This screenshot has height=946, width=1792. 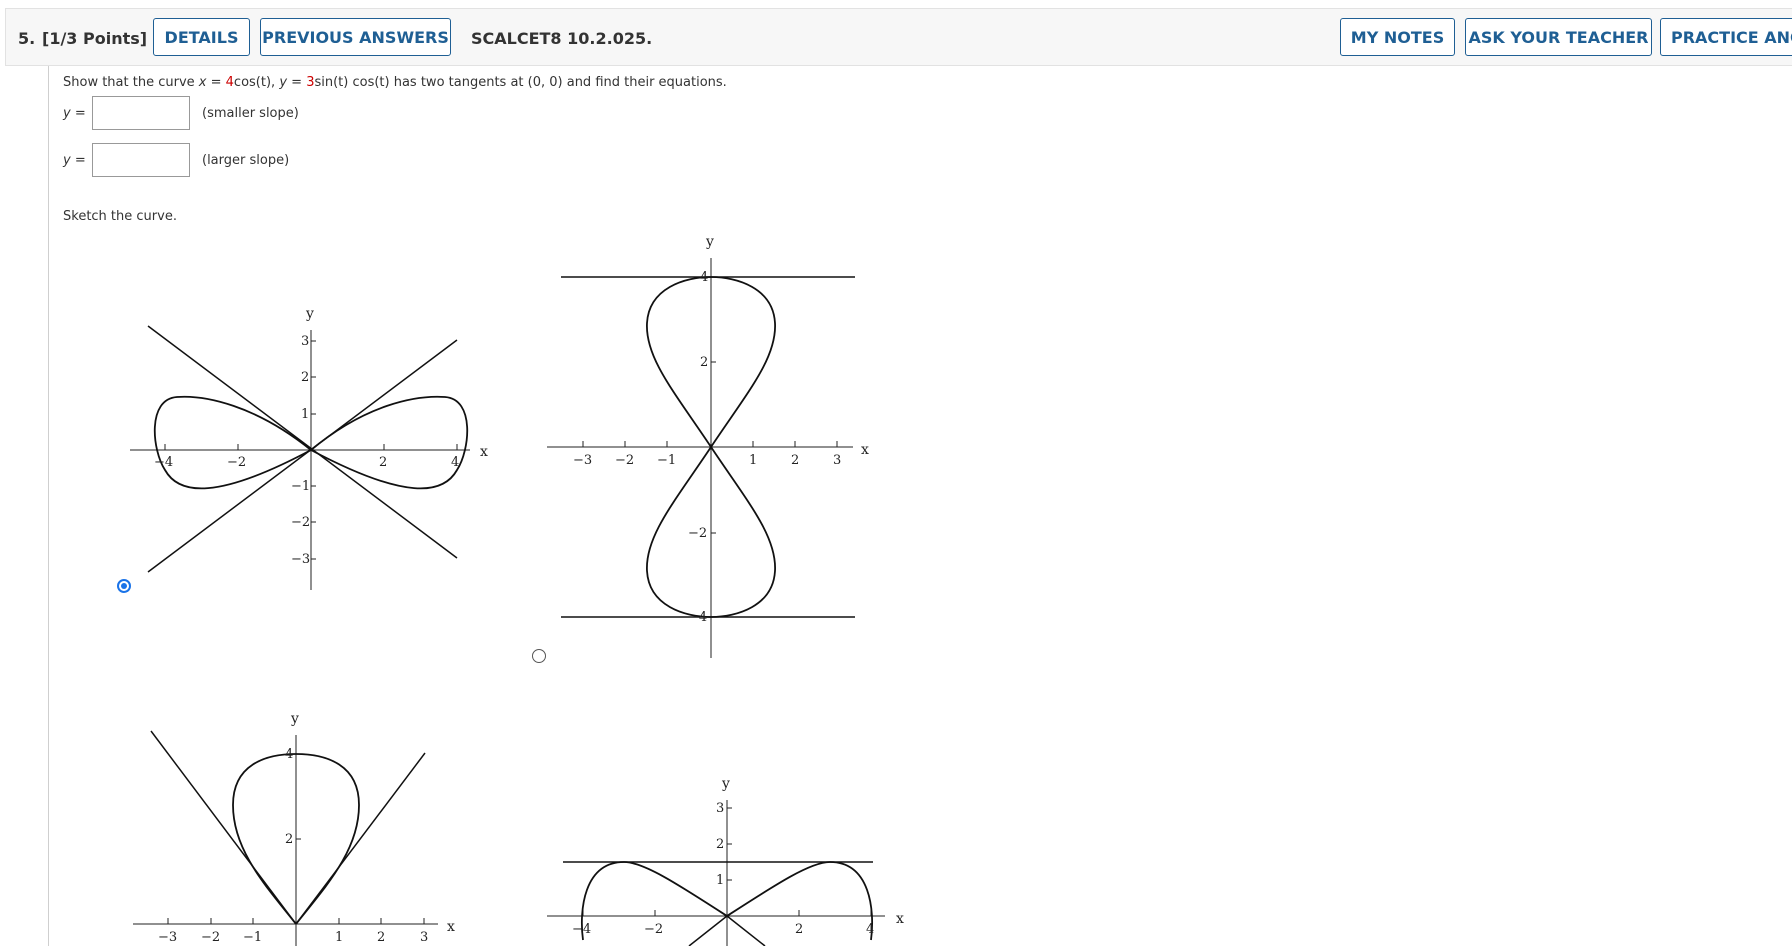 What do you see at coordinates (246, 160) in the screenshot?
I see `answer-hint: (larger slope)` at bounding box center [246, 160].